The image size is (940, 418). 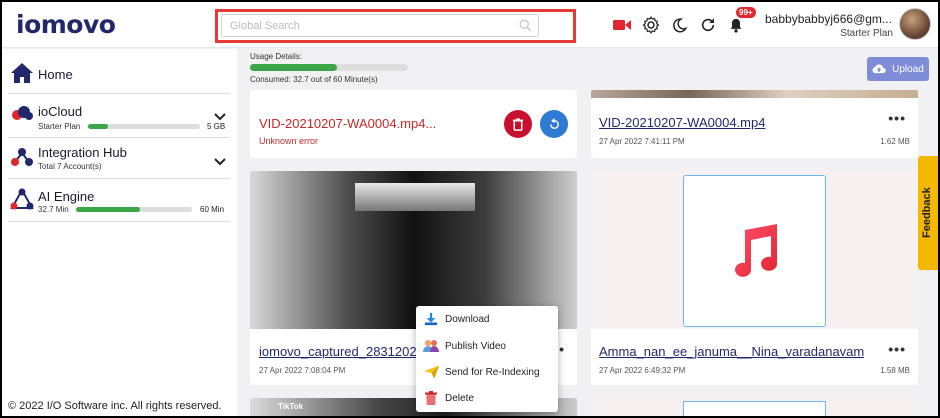 What do you see at coordinates (22, 75) in the screenshot?
I see `home-icon` at bounding box center [22, 75].